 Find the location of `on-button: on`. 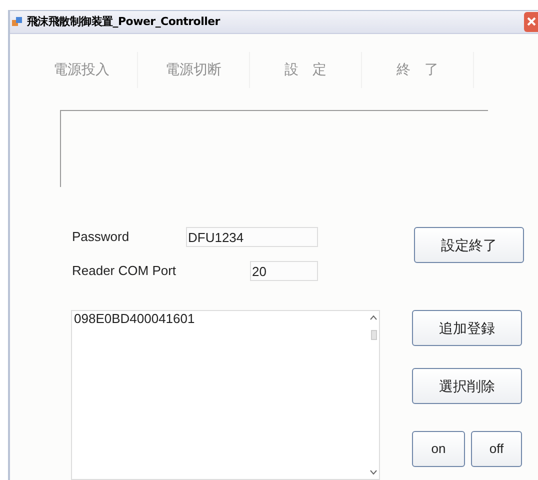

on-button: on is located at coordinates (438, 449).